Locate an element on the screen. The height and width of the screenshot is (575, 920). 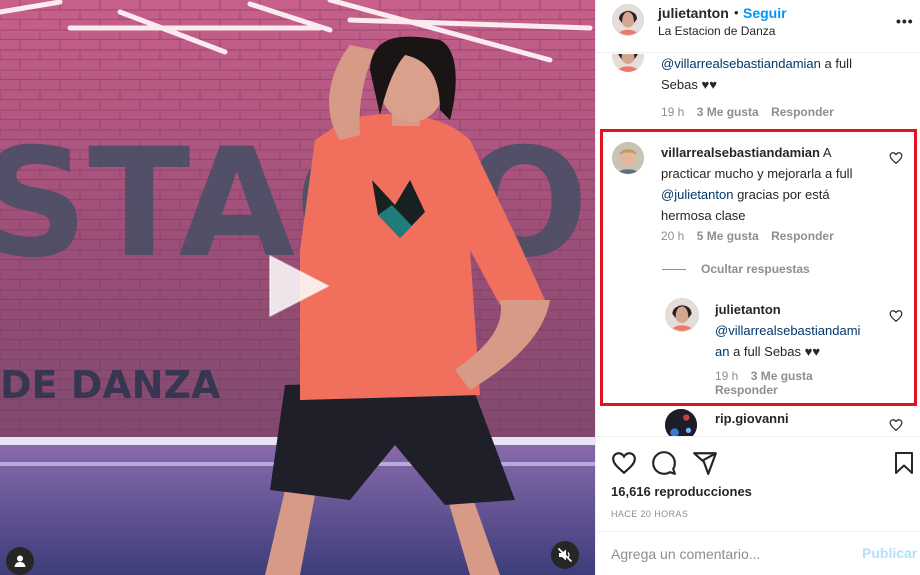
reply-likes: 3 Me gusta is located at coordinates (782, 376).